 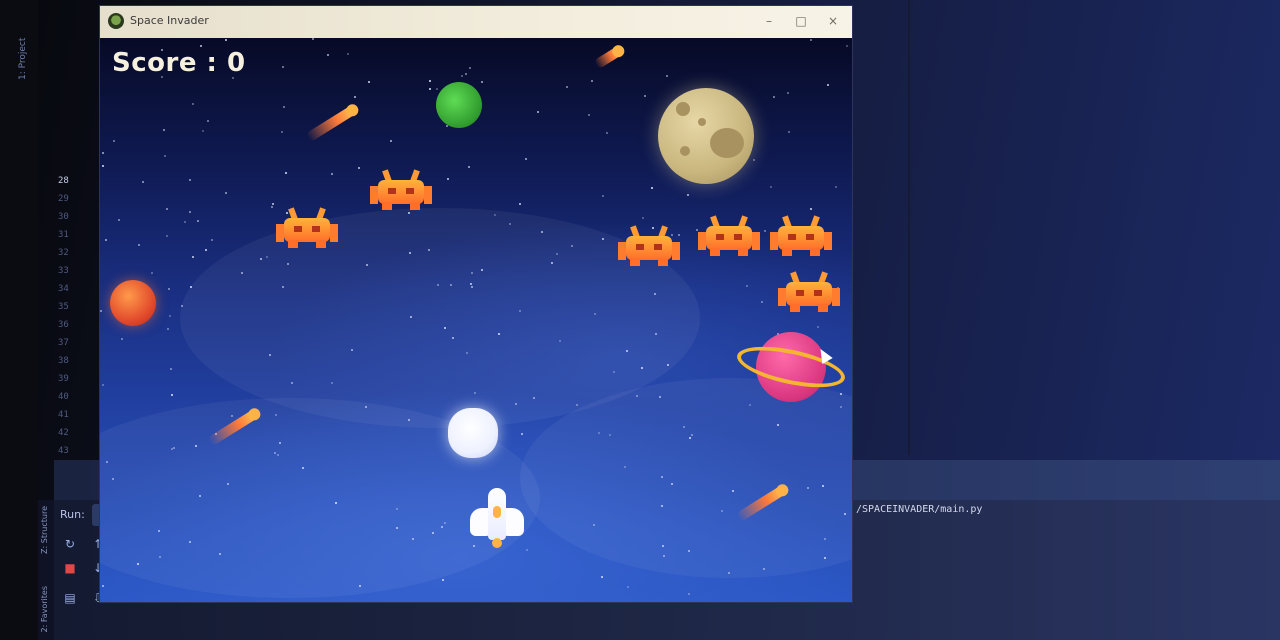 I want to click on minimize-button: –, so click(x=769, y=21).